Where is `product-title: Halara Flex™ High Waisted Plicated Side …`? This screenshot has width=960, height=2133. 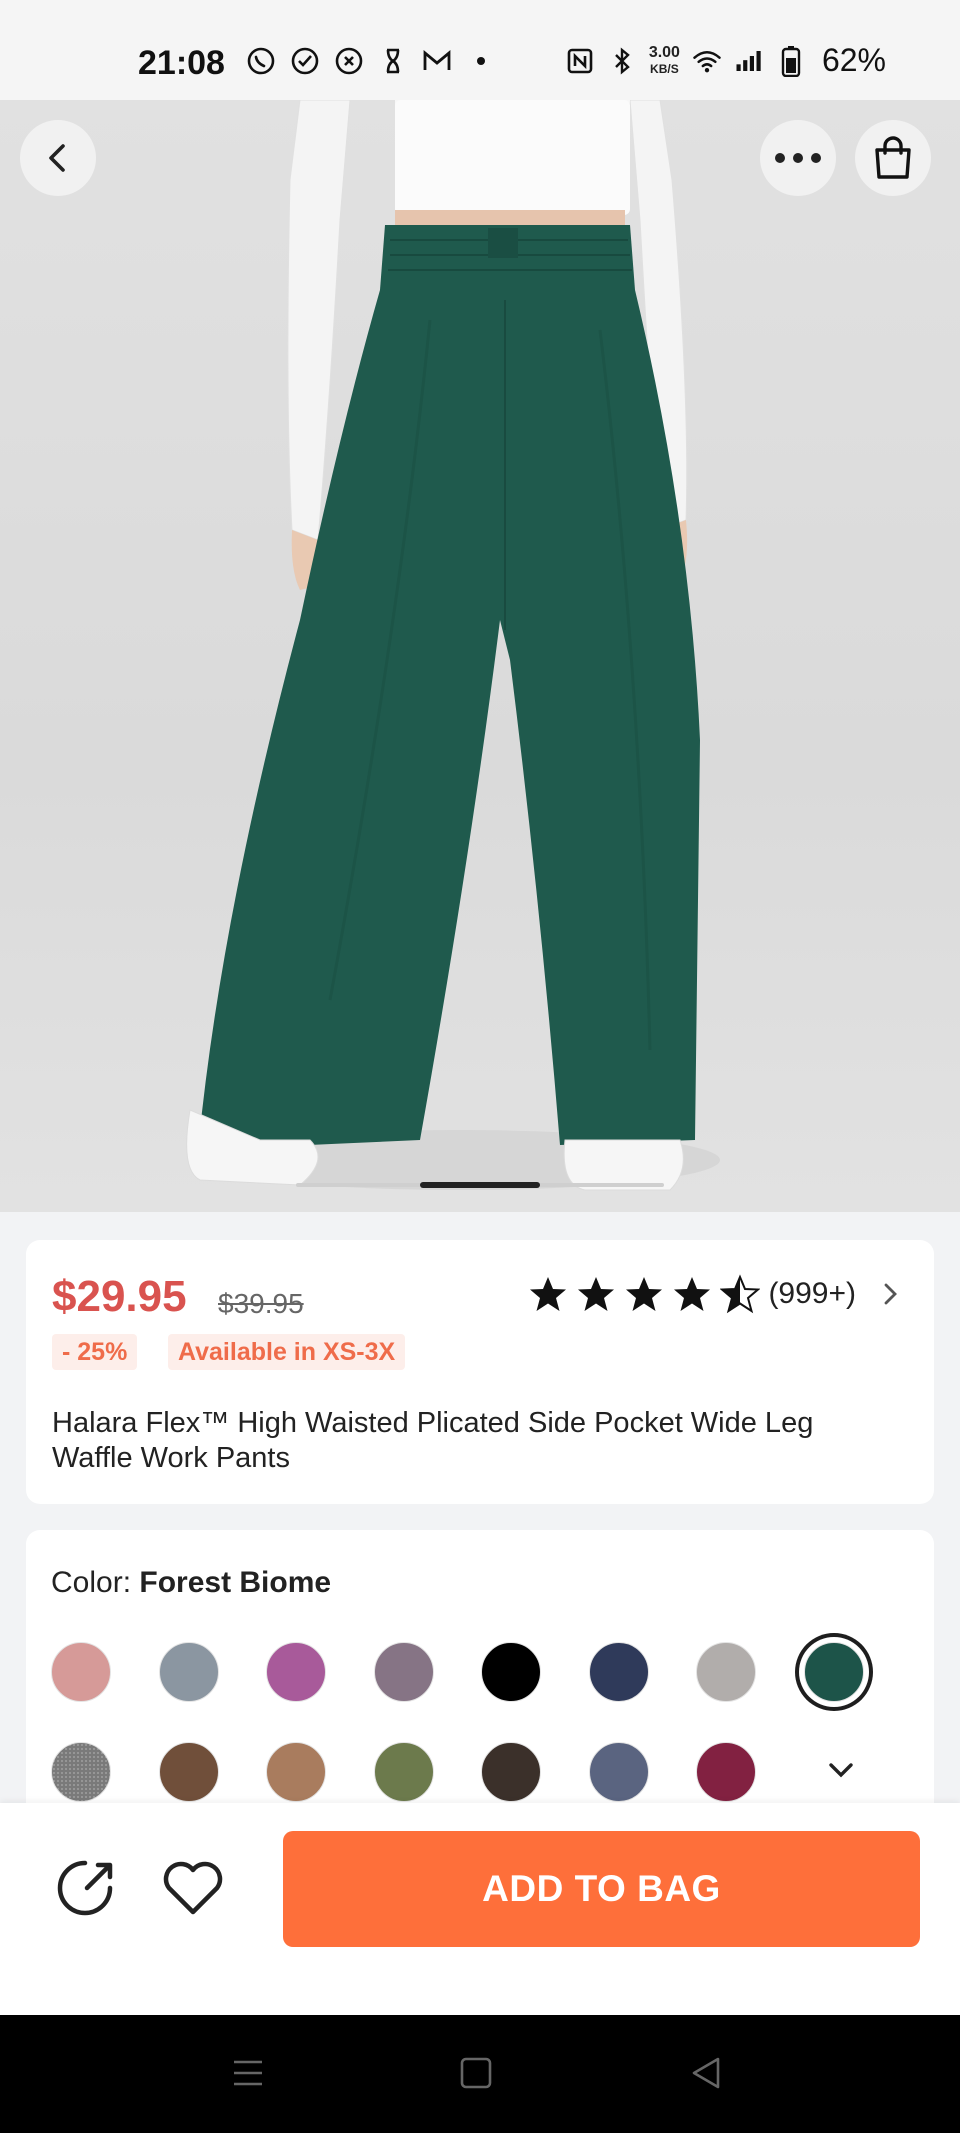
product-title: Halara Flex™ High Waisted Plicated Side … is located at coordinates (433, 1440).